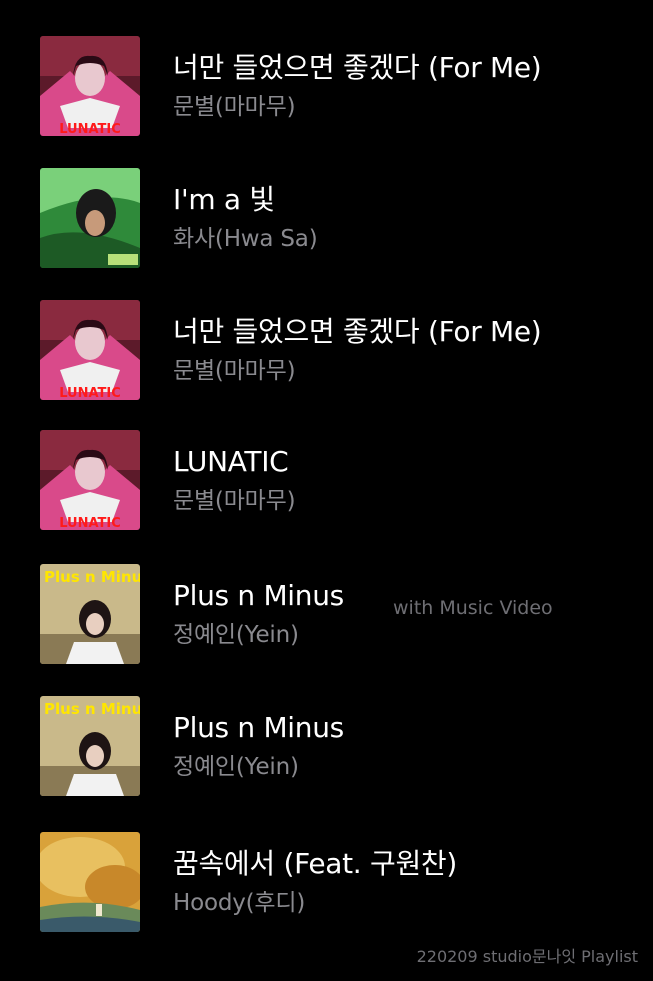  Describe the element at coordinates (326, 762) in the screenshot. I see `track-row: Plus n Minus Plus n Minus 정예인(Yein)` at that location.